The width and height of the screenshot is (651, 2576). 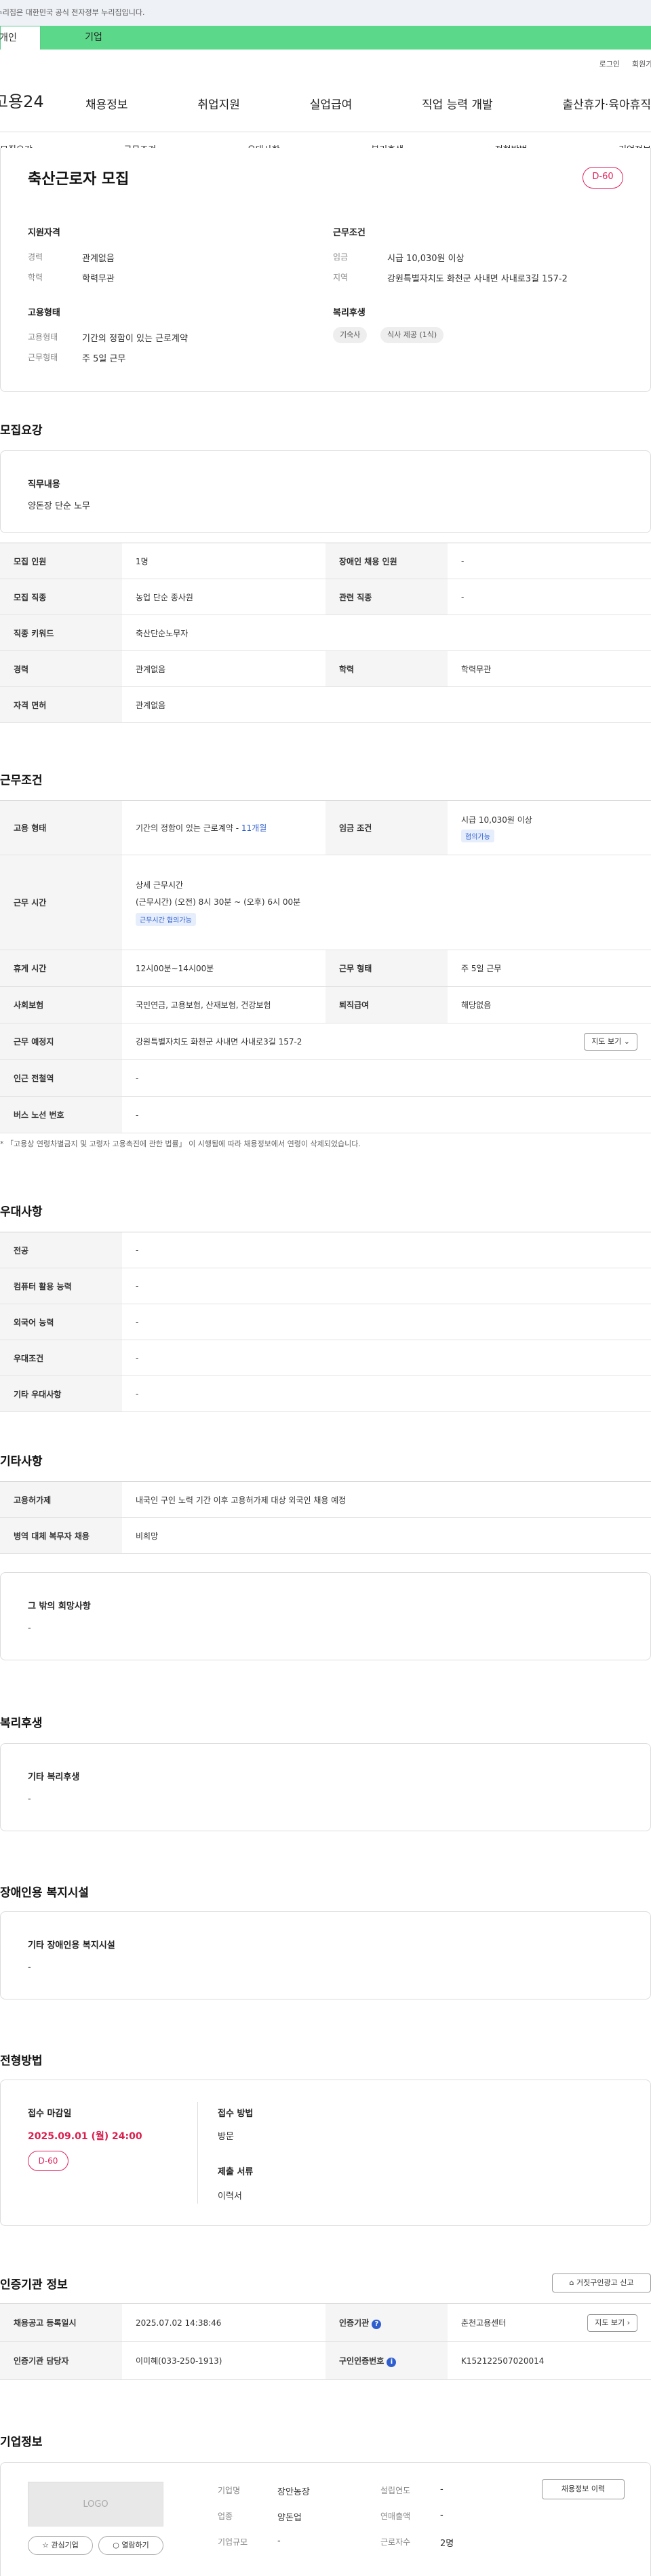 What do you see at coordinates (349, 233) in the screenshot?
I see `work-conditions-heading: 근무조건` at bounding box center [349, 233].